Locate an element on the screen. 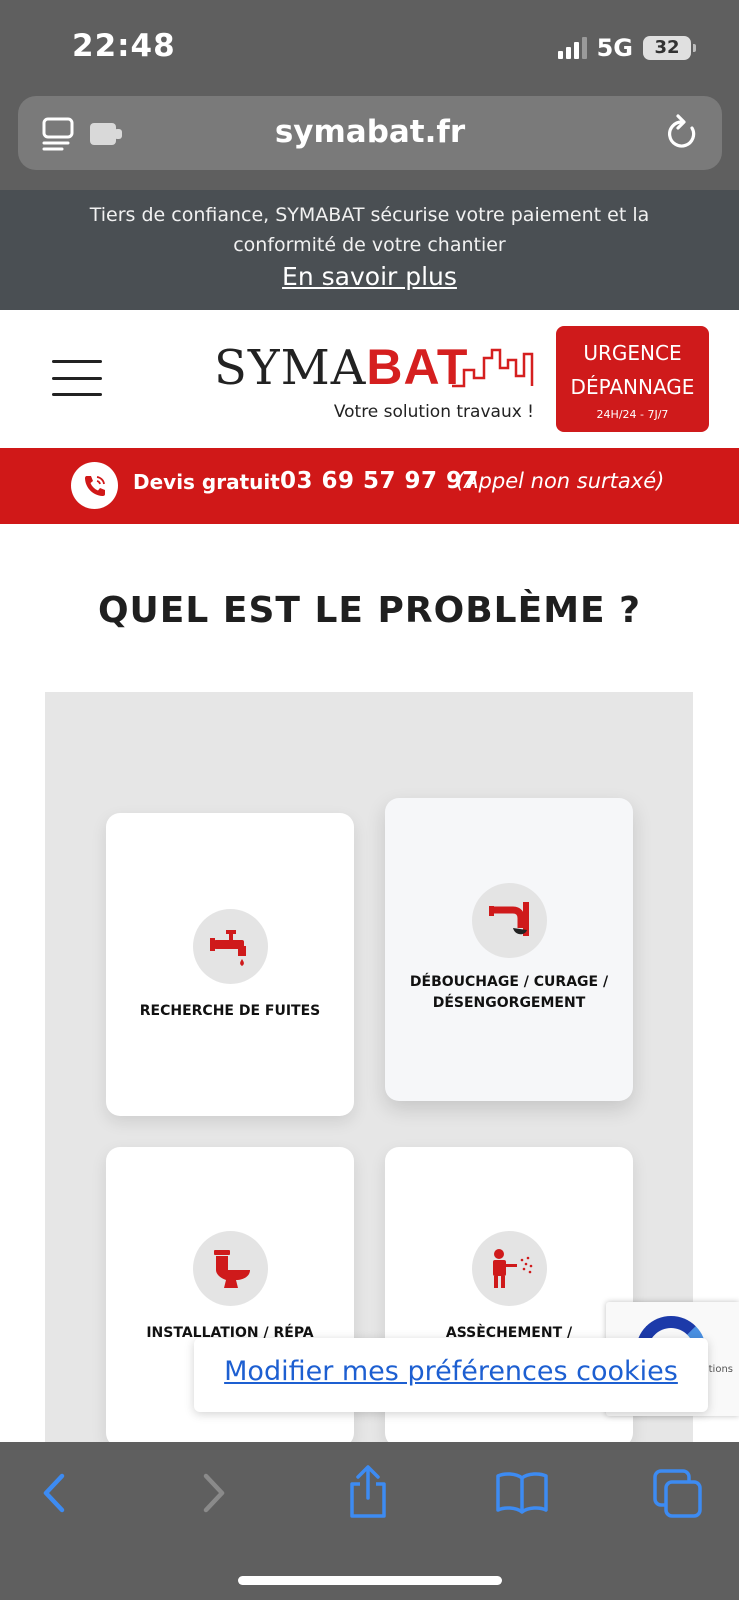  cookie-preferences-button: Modifier mes préférences cookies is located at coordinates (451, 1375).